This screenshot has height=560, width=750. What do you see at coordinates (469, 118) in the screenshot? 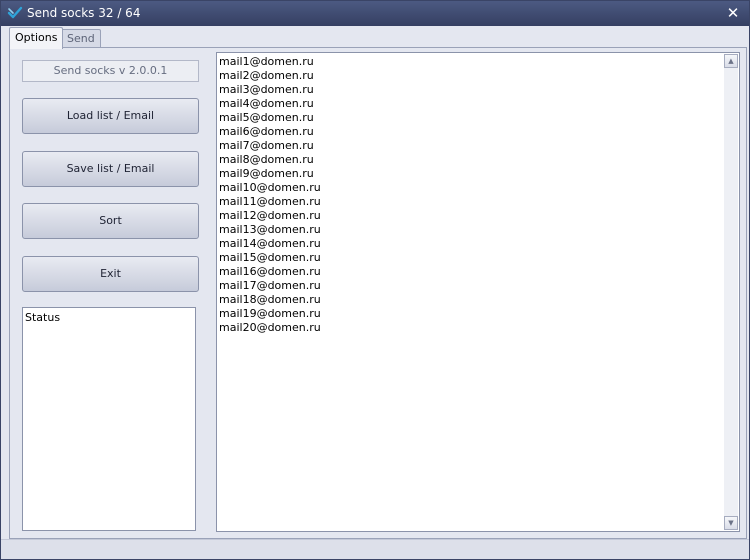
I see `email-list-item: mail5@domen.ru` at bounding box center [469, 118].